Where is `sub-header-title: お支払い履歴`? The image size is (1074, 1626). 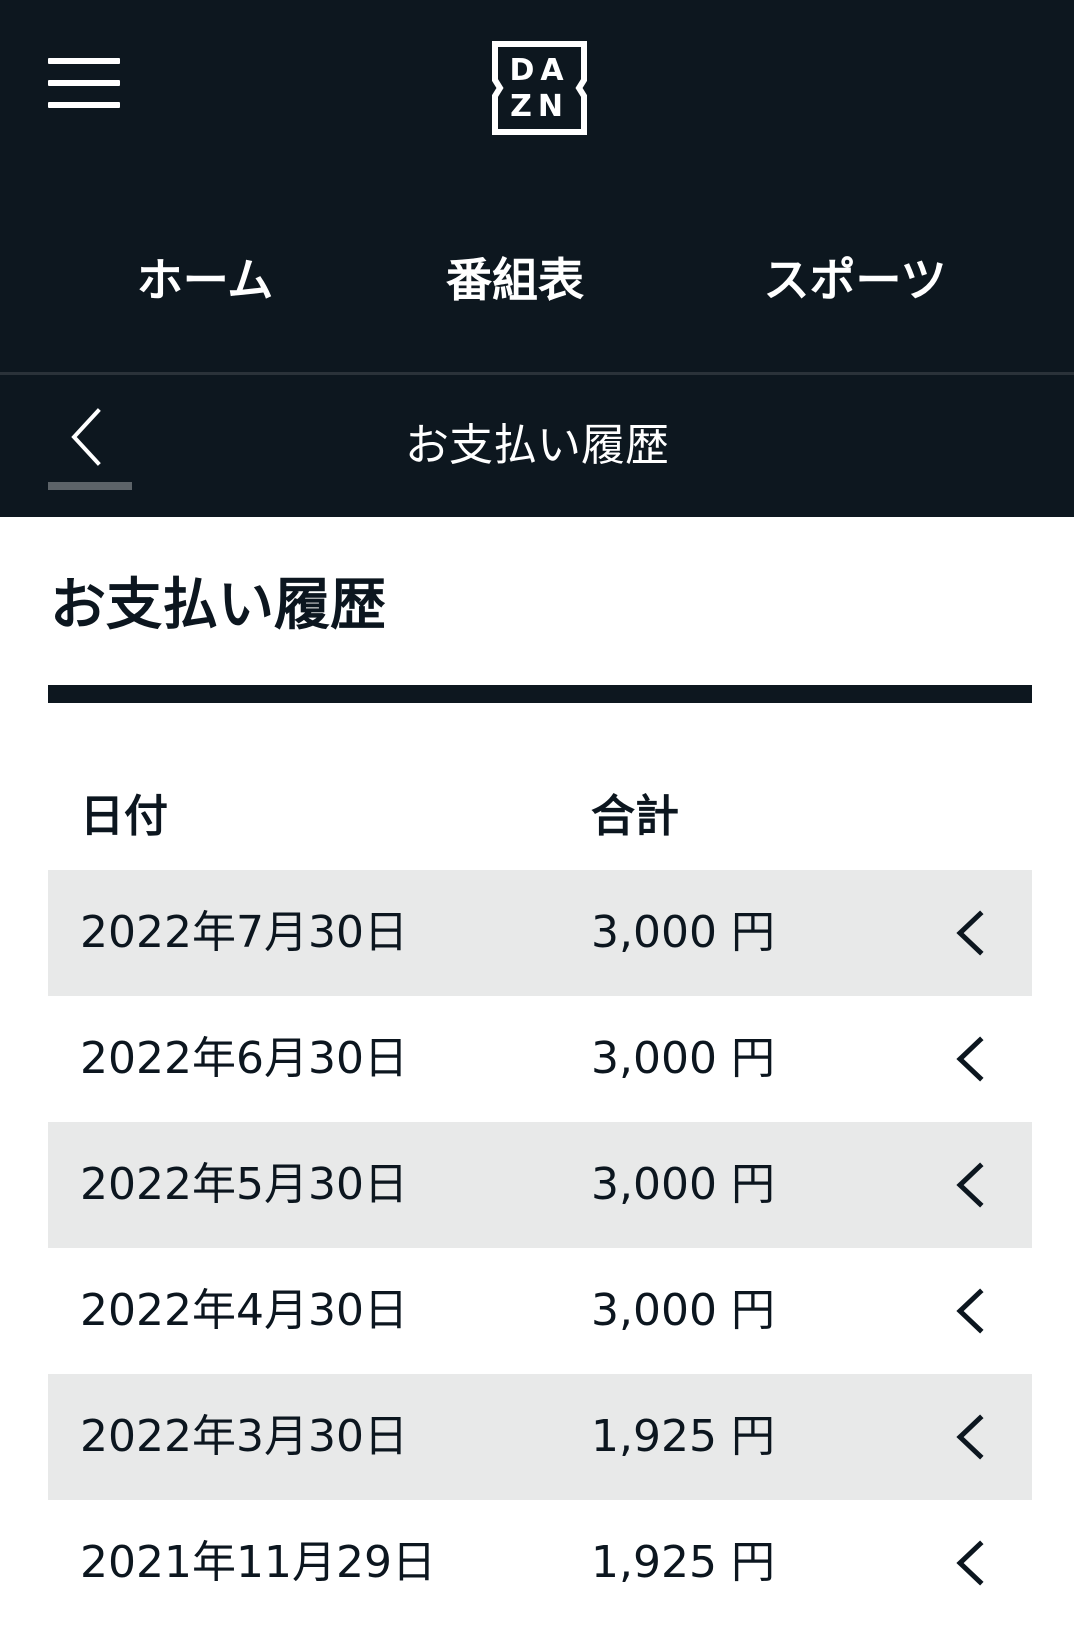
sub-header-title: お支払い履歴 is located at coordinates (537, 445).